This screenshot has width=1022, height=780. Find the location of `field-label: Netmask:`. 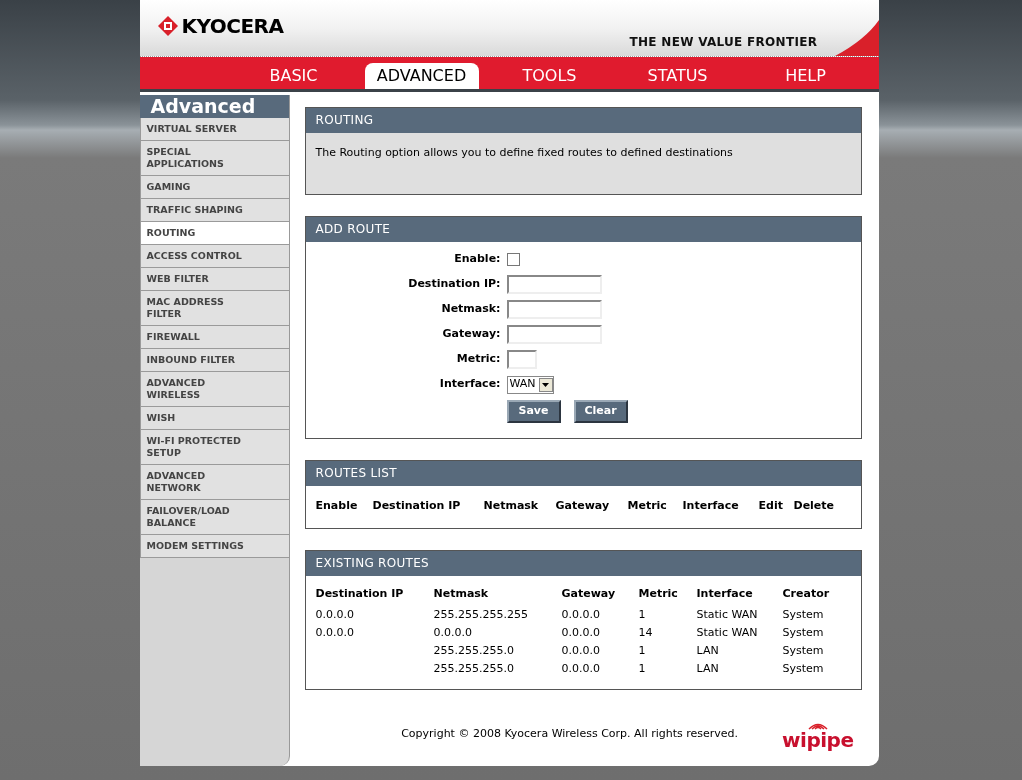

field-label: Netmask: is located at coordinates (470, 309).